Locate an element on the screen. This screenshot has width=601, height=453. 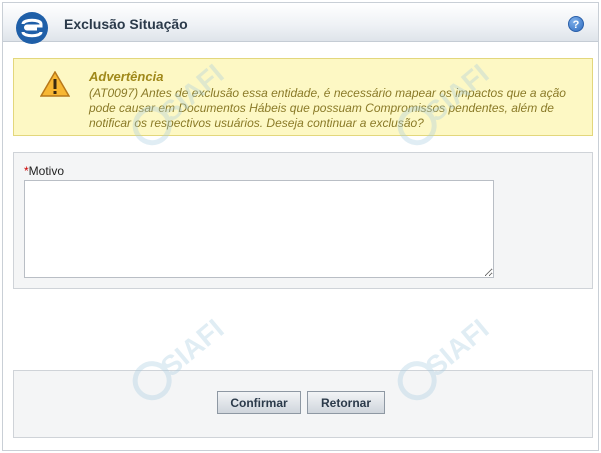
warning-title: Advertência is located at coordinates (126, 76).